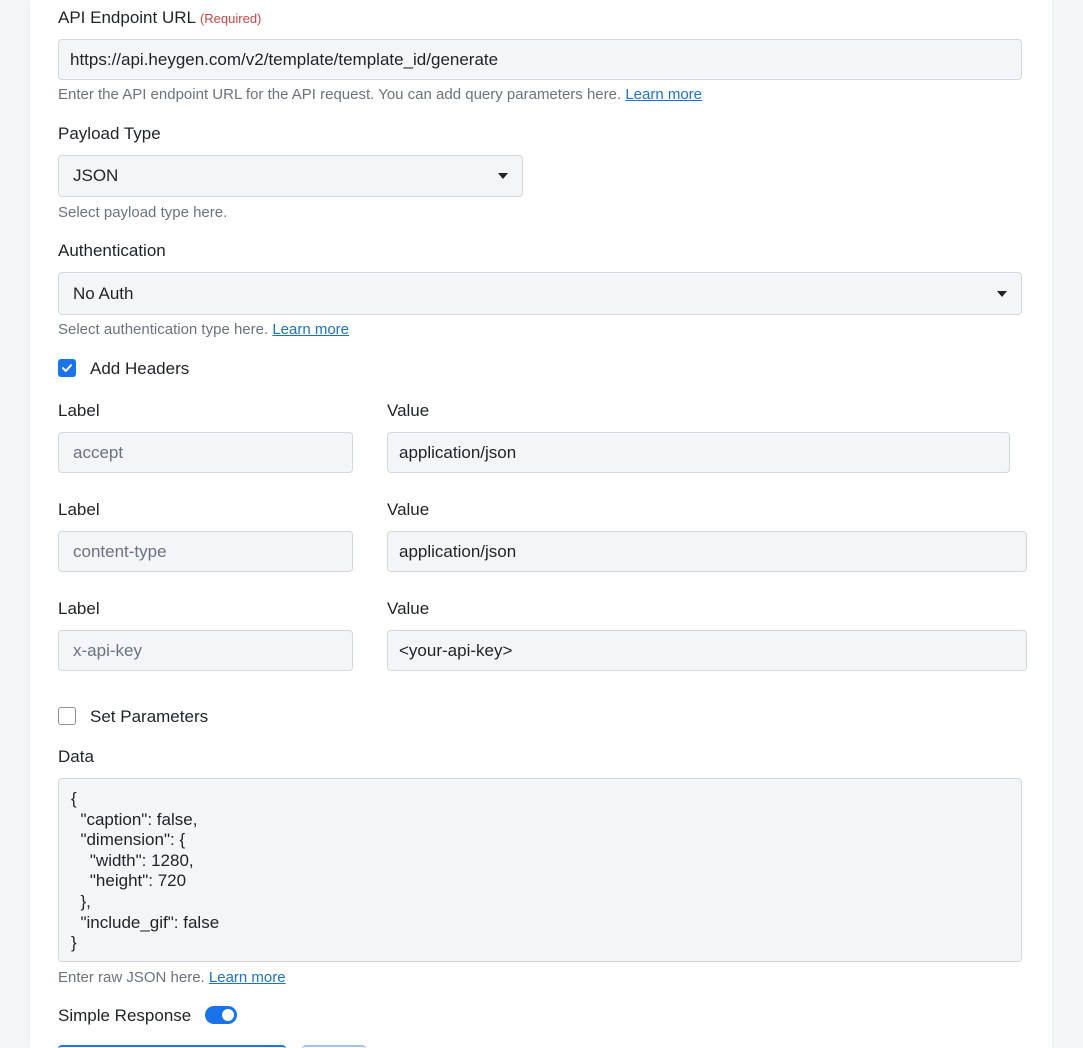 The width and height of the screenshot is (1083, 1048). What do you see at coordinates (76, 756) in the screenshot?
I see `data-label: Data` at bounding box center [76, 756].